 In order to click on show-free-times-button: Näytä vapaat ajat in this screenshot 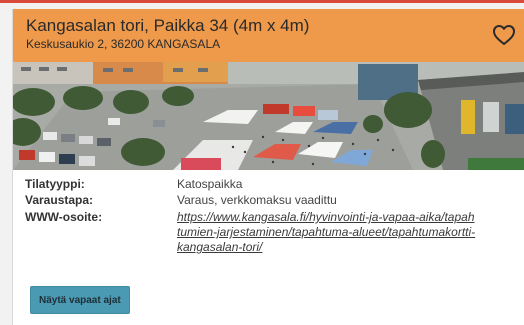, I will do `click(80, 300)`.